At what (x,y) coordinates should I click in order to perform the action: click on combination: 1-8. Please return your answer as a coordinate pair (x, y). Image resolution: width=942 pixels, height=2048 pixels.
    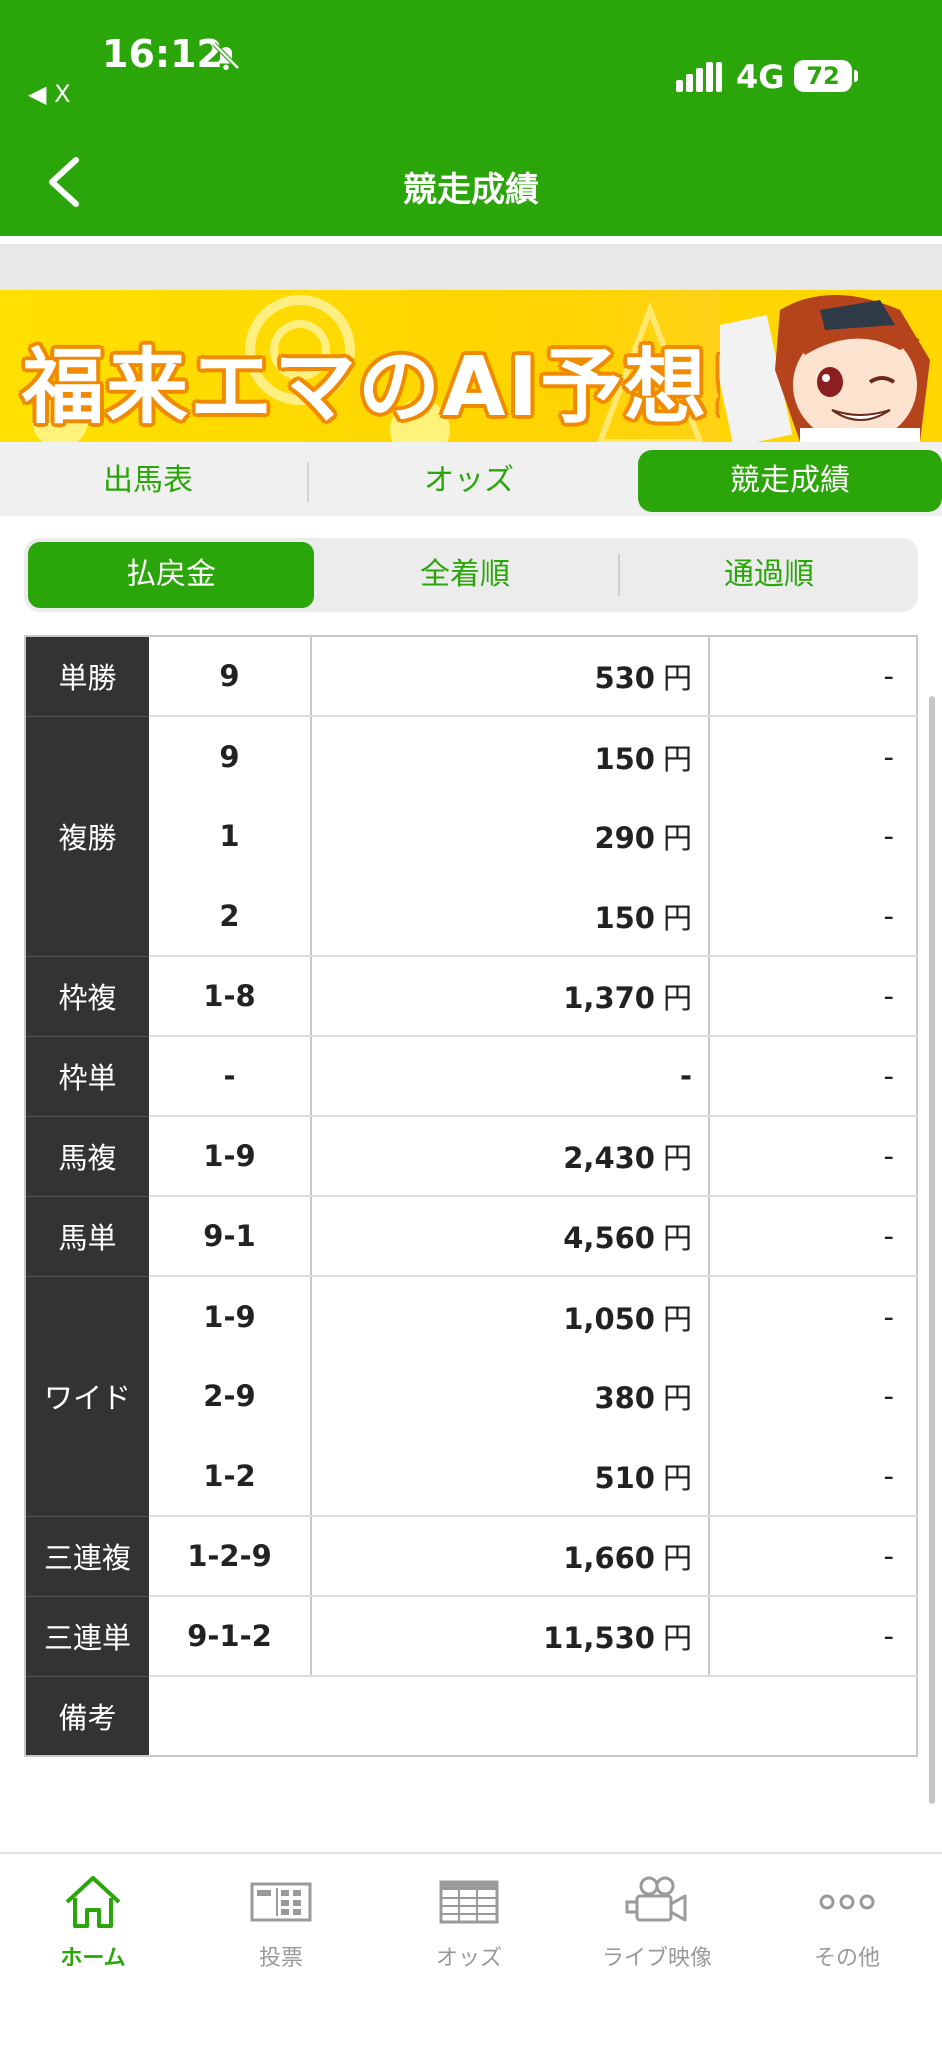
    Looking at the image, I should click on (230, 996).